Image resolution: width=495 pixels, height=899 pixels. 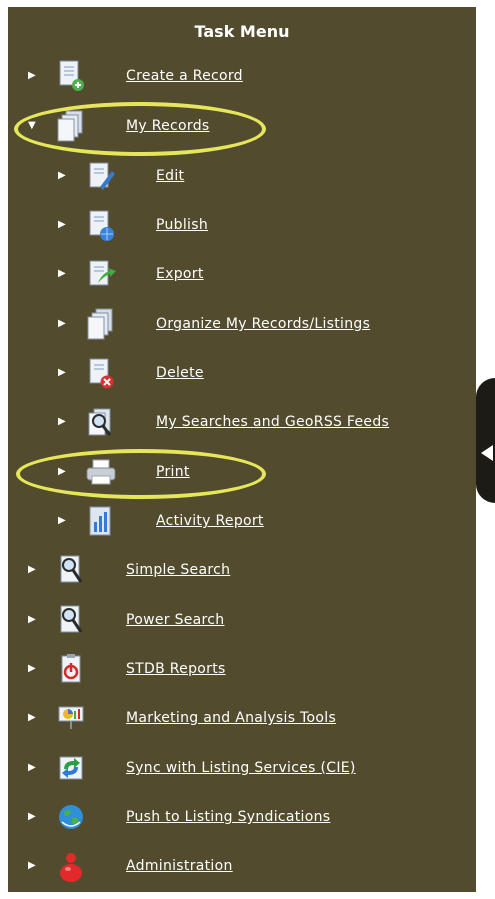 I want to click on menu-item-simple-search: ▶ Simple Search, so click(x=129, y=570).